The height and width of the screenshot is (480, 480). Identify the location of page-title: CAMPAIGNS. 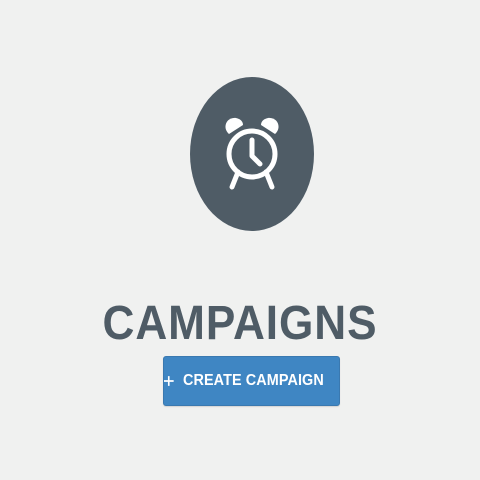
(240, 324).